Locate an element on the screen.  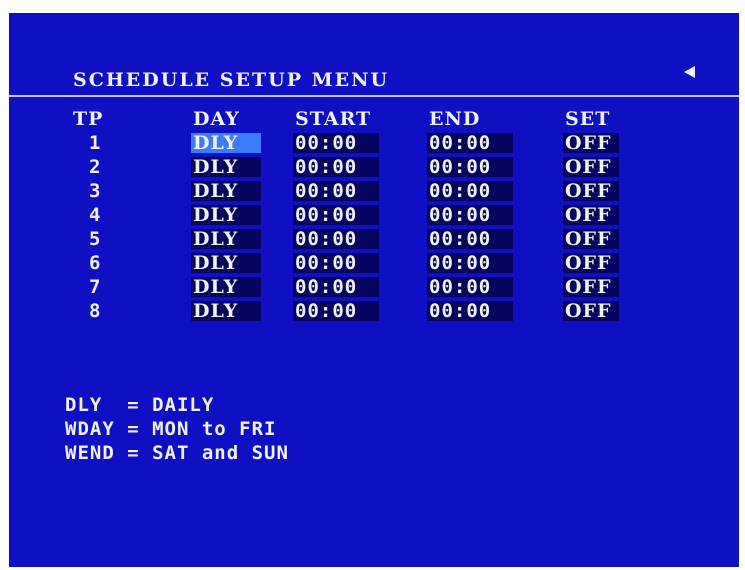
header-end: END is located at coordinates (455, 119).